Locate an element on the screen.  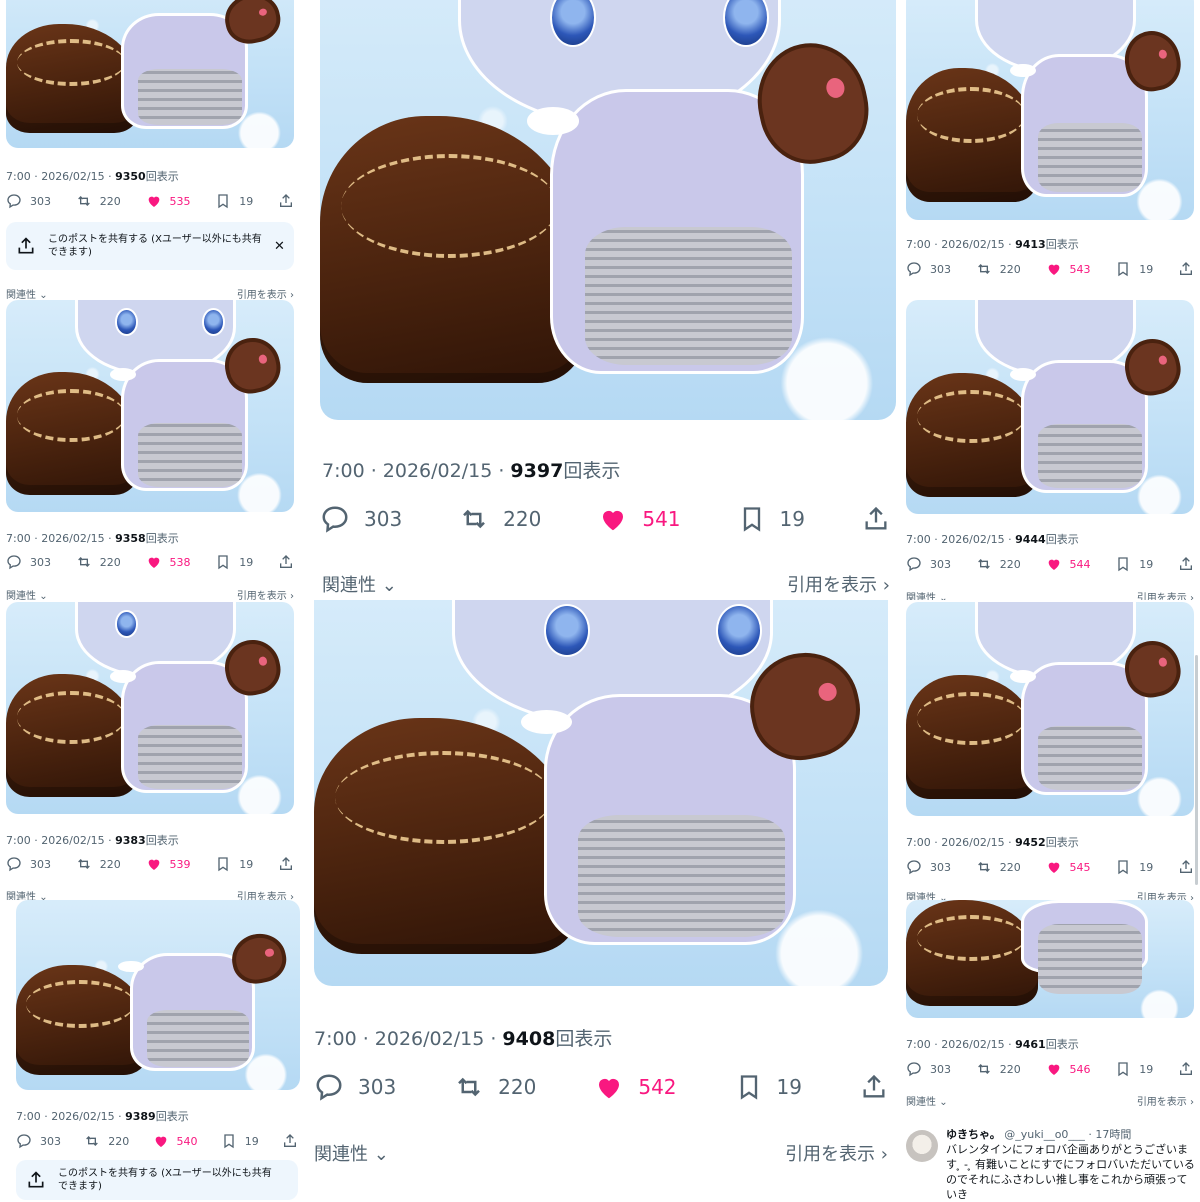
like-button: 546 is located at coordinates (1068, 1069).